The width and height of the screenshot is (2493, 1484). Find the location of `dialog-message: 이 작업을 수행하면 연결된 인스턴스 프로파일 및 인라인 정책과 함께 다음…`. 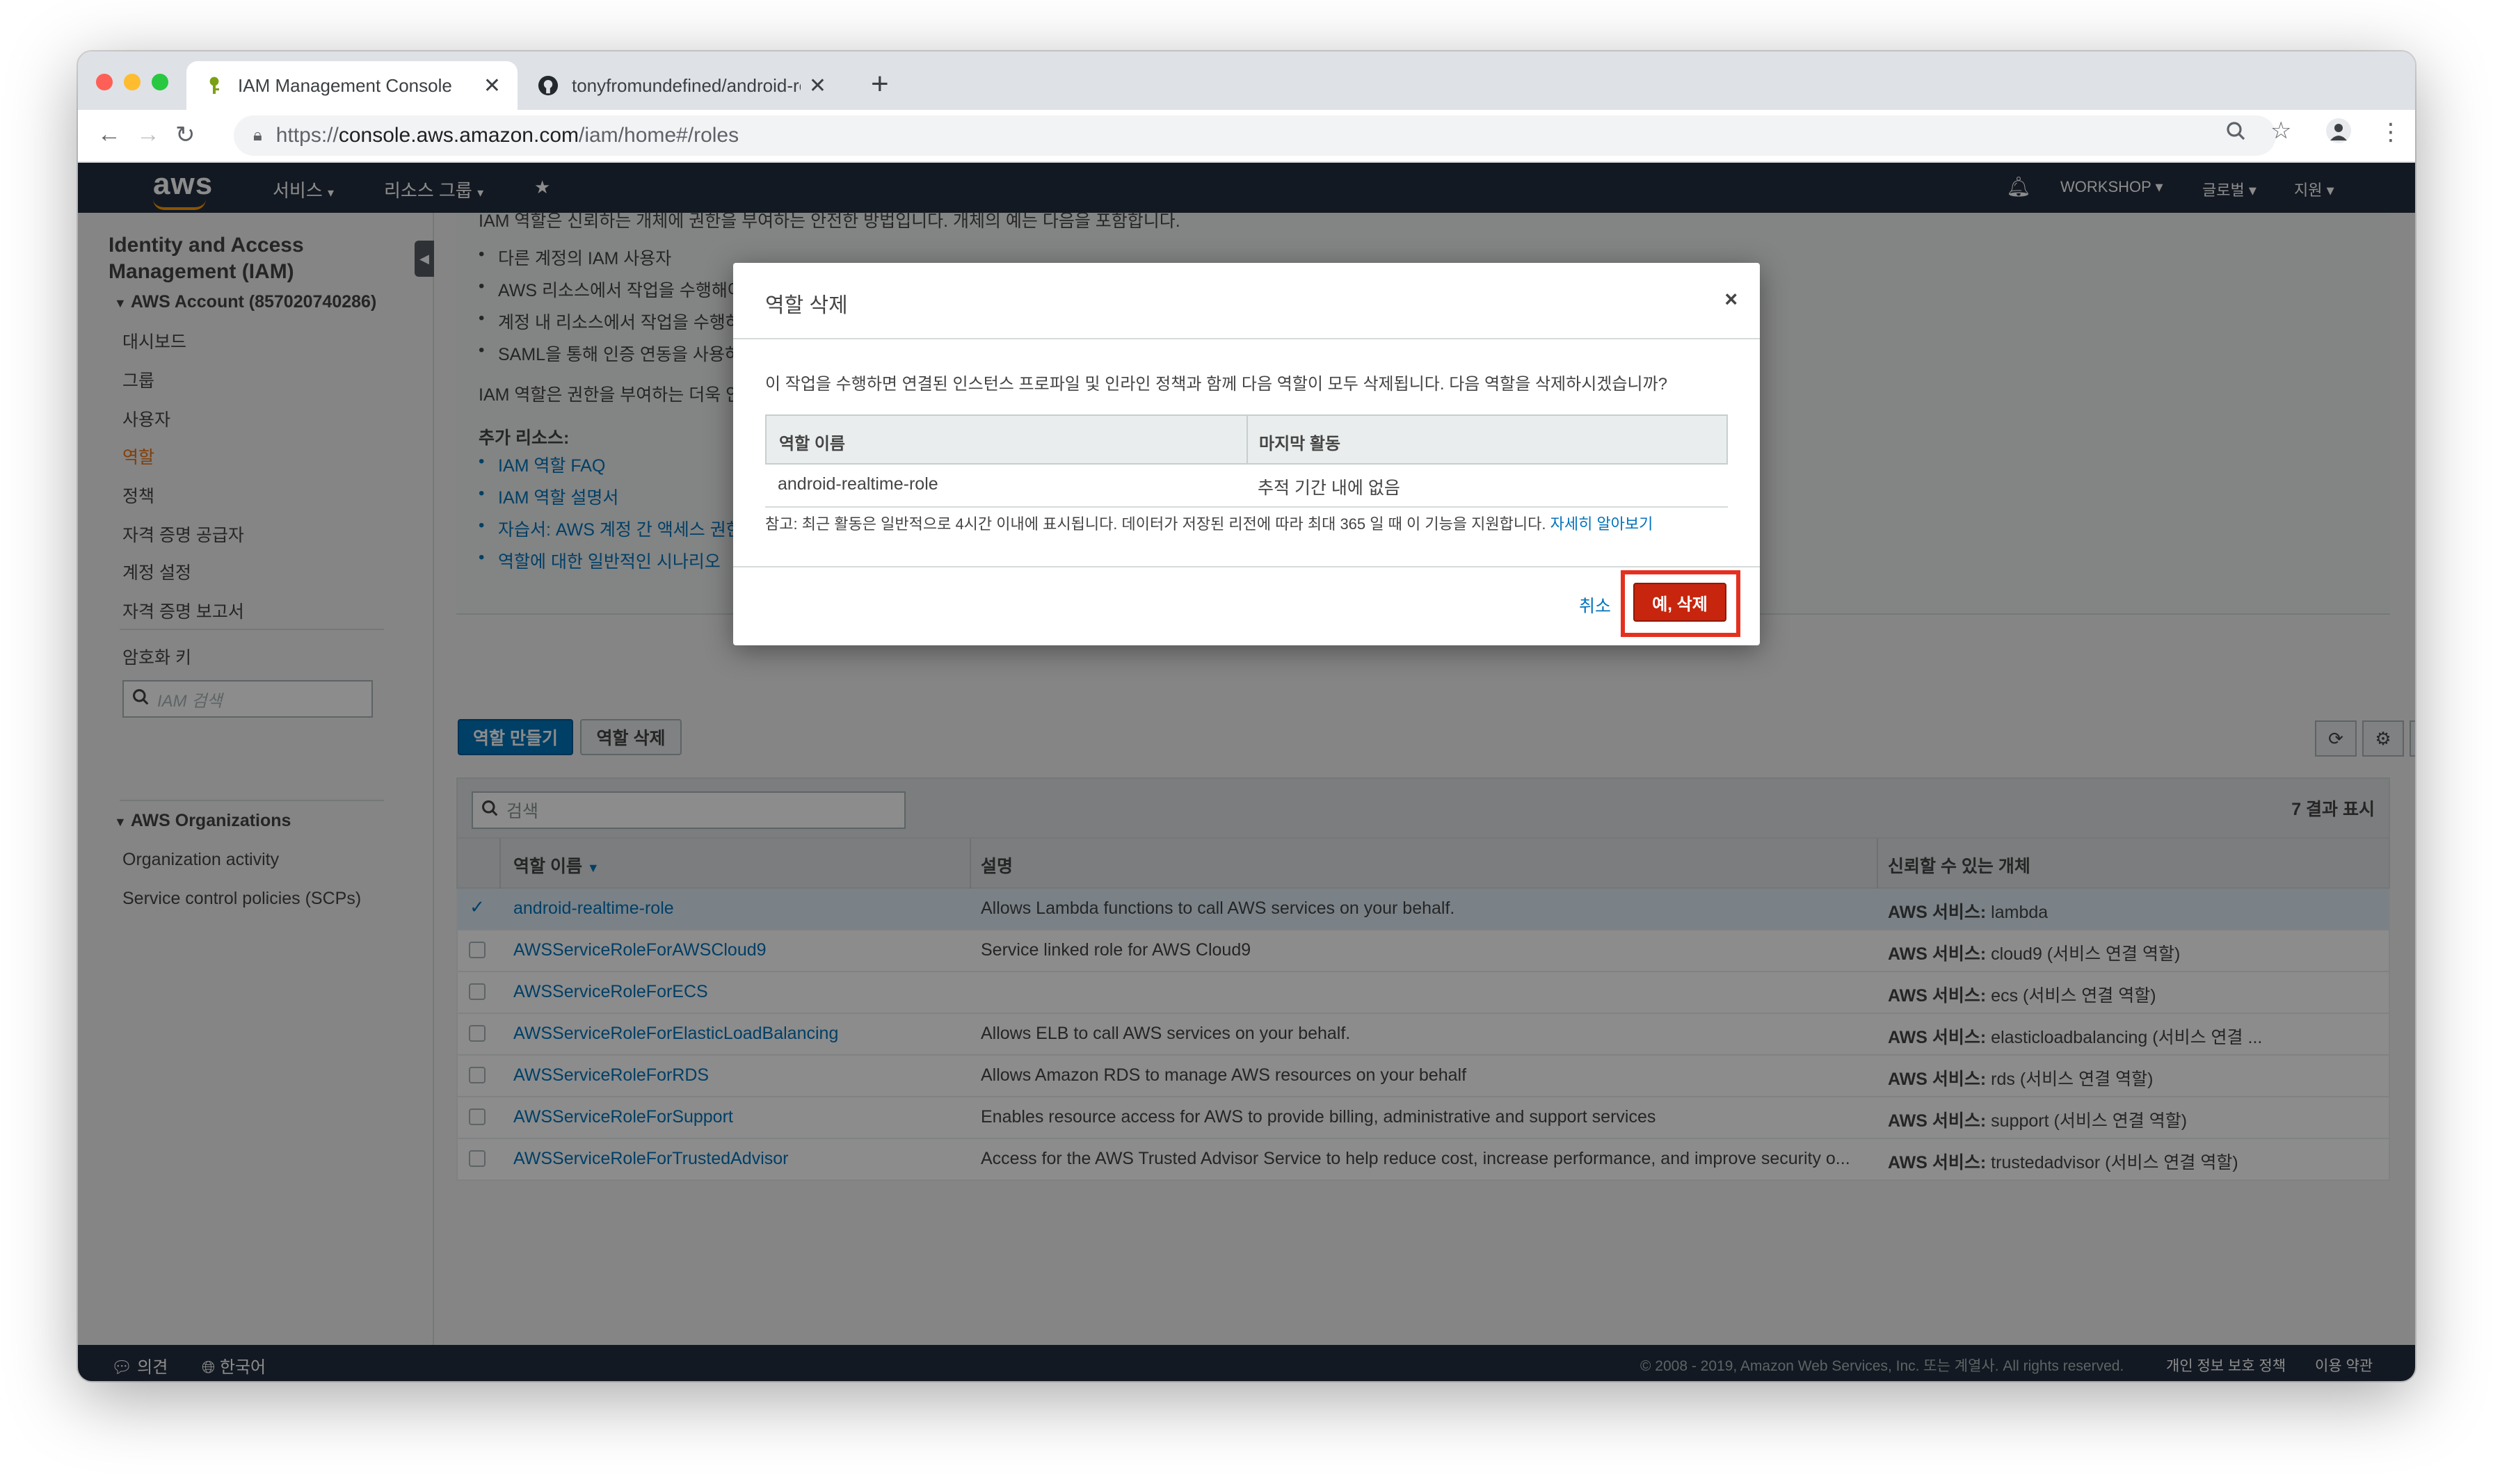

dialog-message: 이 작업을 수행하면 연결된 인스턴스 프로파일 및 인라인 정책과 함께 다음… is located at coordinates (1216, 384).